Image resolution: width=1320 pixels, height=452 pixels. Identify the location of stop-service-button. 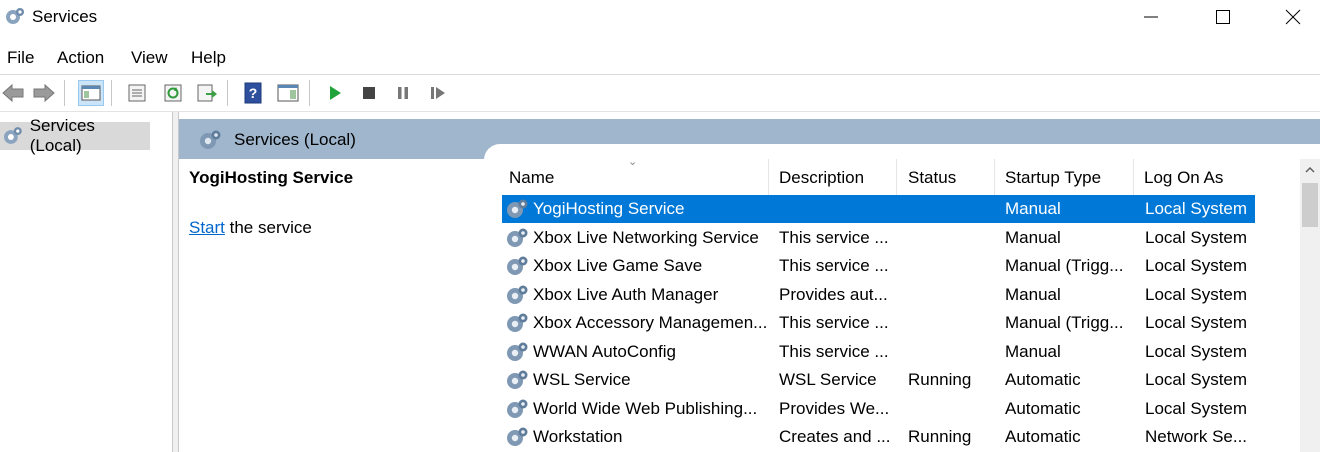
(369, 93).